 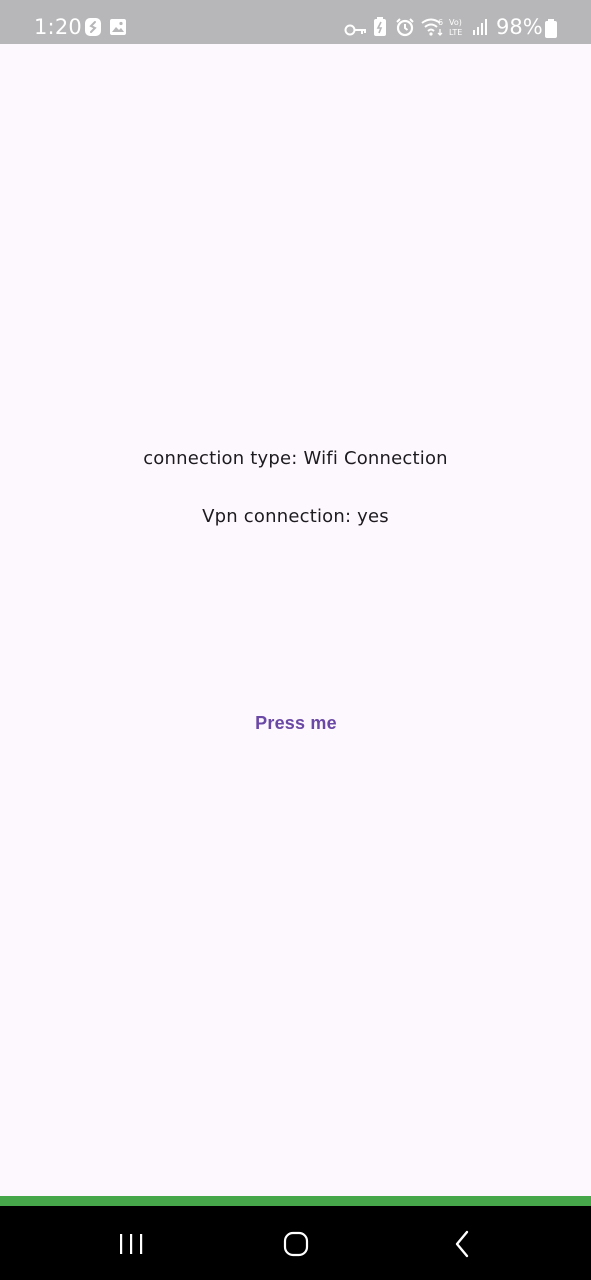 What do you see at coordinates (380, 26) in the screenshot?
I see `battery-saver-icon` at bounding box center [380, 26].